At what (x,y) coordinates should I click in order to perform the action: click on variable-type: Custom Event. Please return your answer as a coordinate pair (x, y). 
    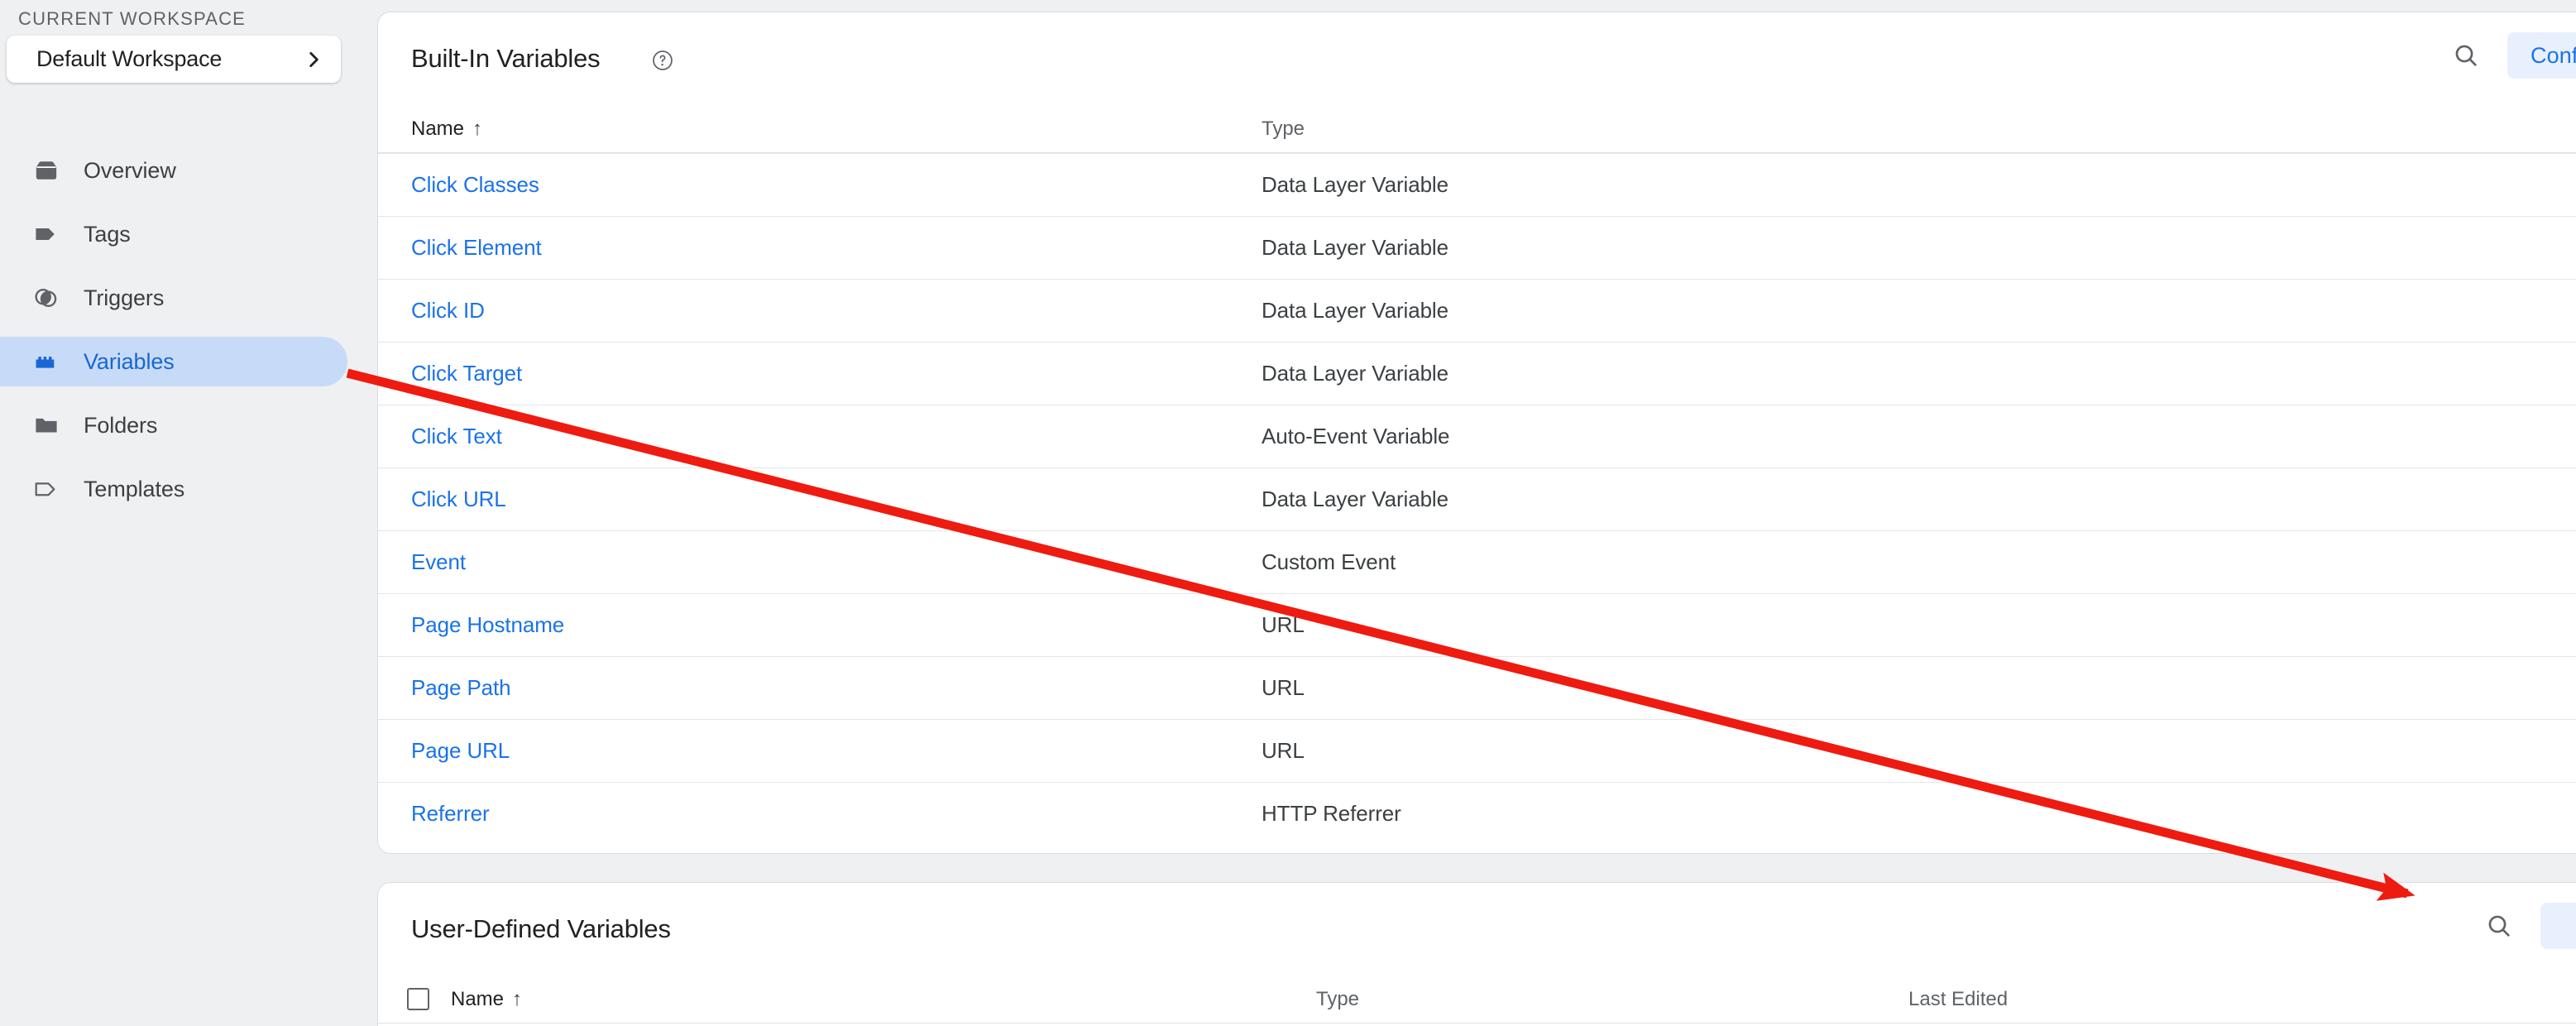
    Looking at the image, I should click on (1329, 561).